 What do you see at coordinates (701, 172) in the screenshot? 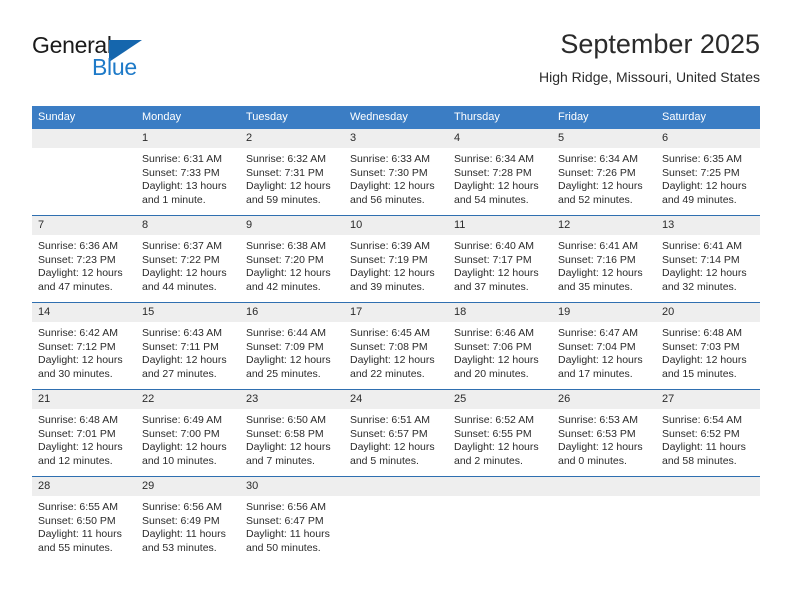
I see `sunset-text: Sunset: 7:25 PM` at bounding box center [701, 172].